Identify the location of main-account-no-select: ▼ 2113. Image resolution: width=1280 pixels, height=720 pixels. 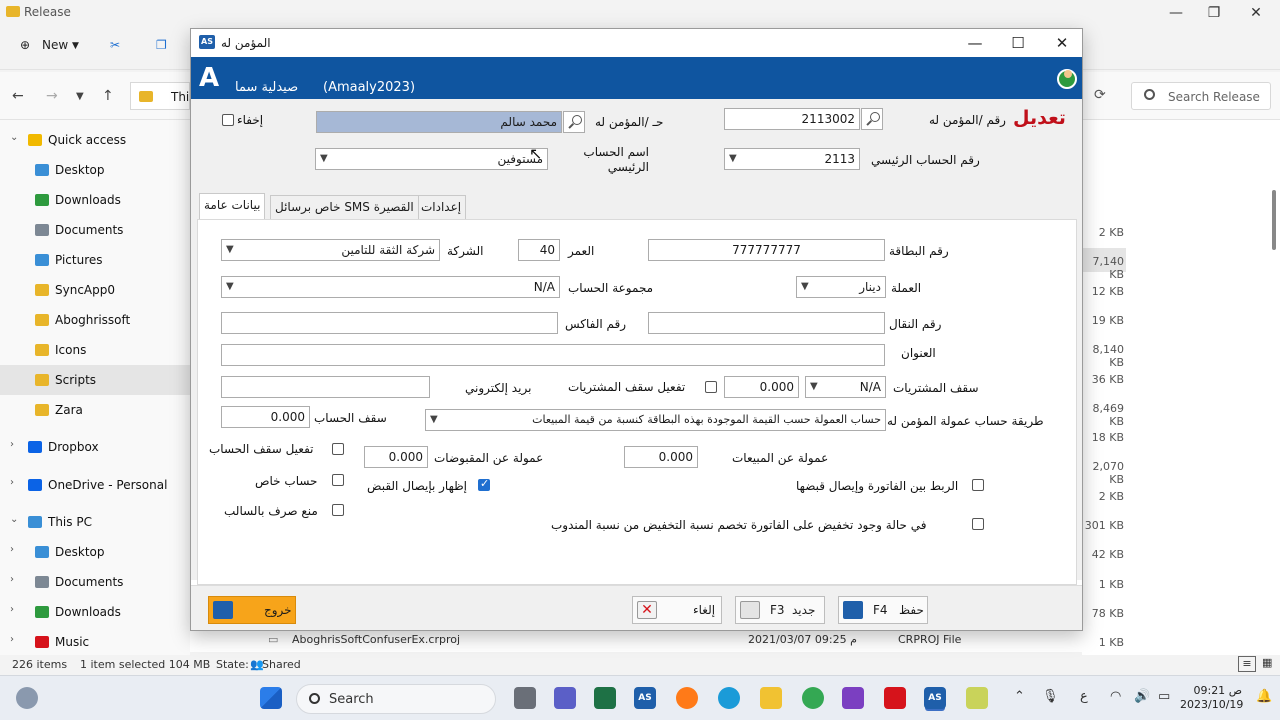
(792, 159).